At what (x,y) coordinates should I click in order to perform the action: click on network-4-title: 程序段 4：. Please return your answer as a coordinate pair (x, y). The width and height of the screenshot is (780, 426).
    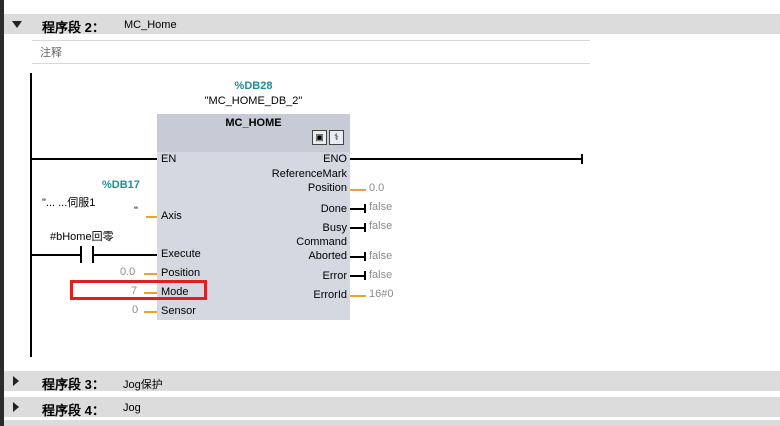
    Looking at the image, I should click on (73, 410).